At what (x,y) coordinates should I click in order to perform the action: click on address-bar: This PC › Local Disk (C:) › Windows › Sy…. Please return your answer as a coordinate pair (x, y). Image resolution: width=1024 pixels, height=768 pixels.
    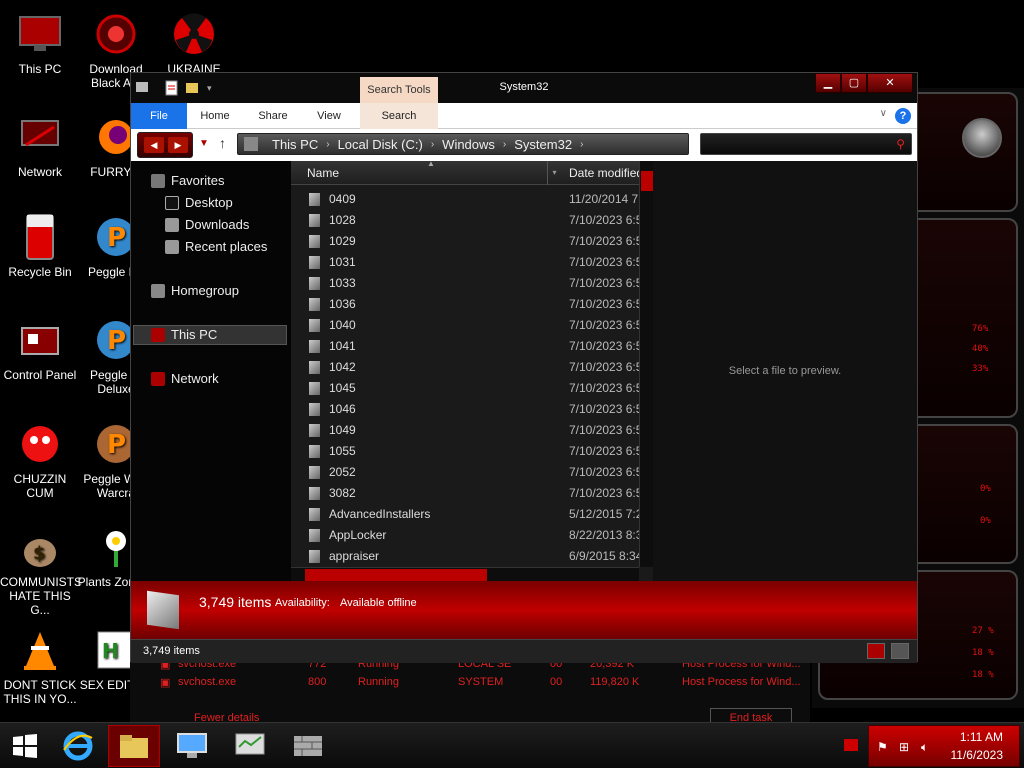
    Looking at the image, I should click on (463, 144).